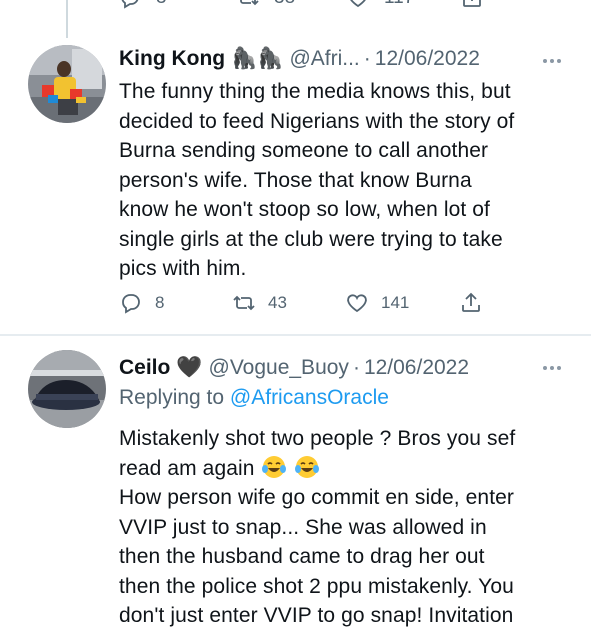 This screenshot has width=591, height=630. I want to click on retweet-button: 43, so click(259, 303).